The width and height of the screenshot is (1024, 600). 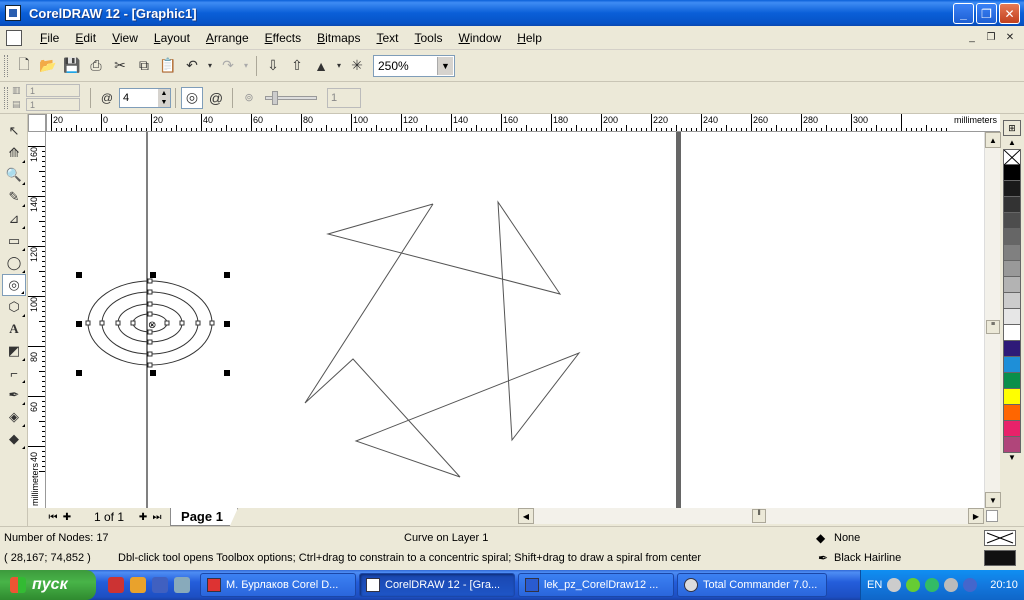 I want to click on antivirus-icon, so click(x=932, y=585).